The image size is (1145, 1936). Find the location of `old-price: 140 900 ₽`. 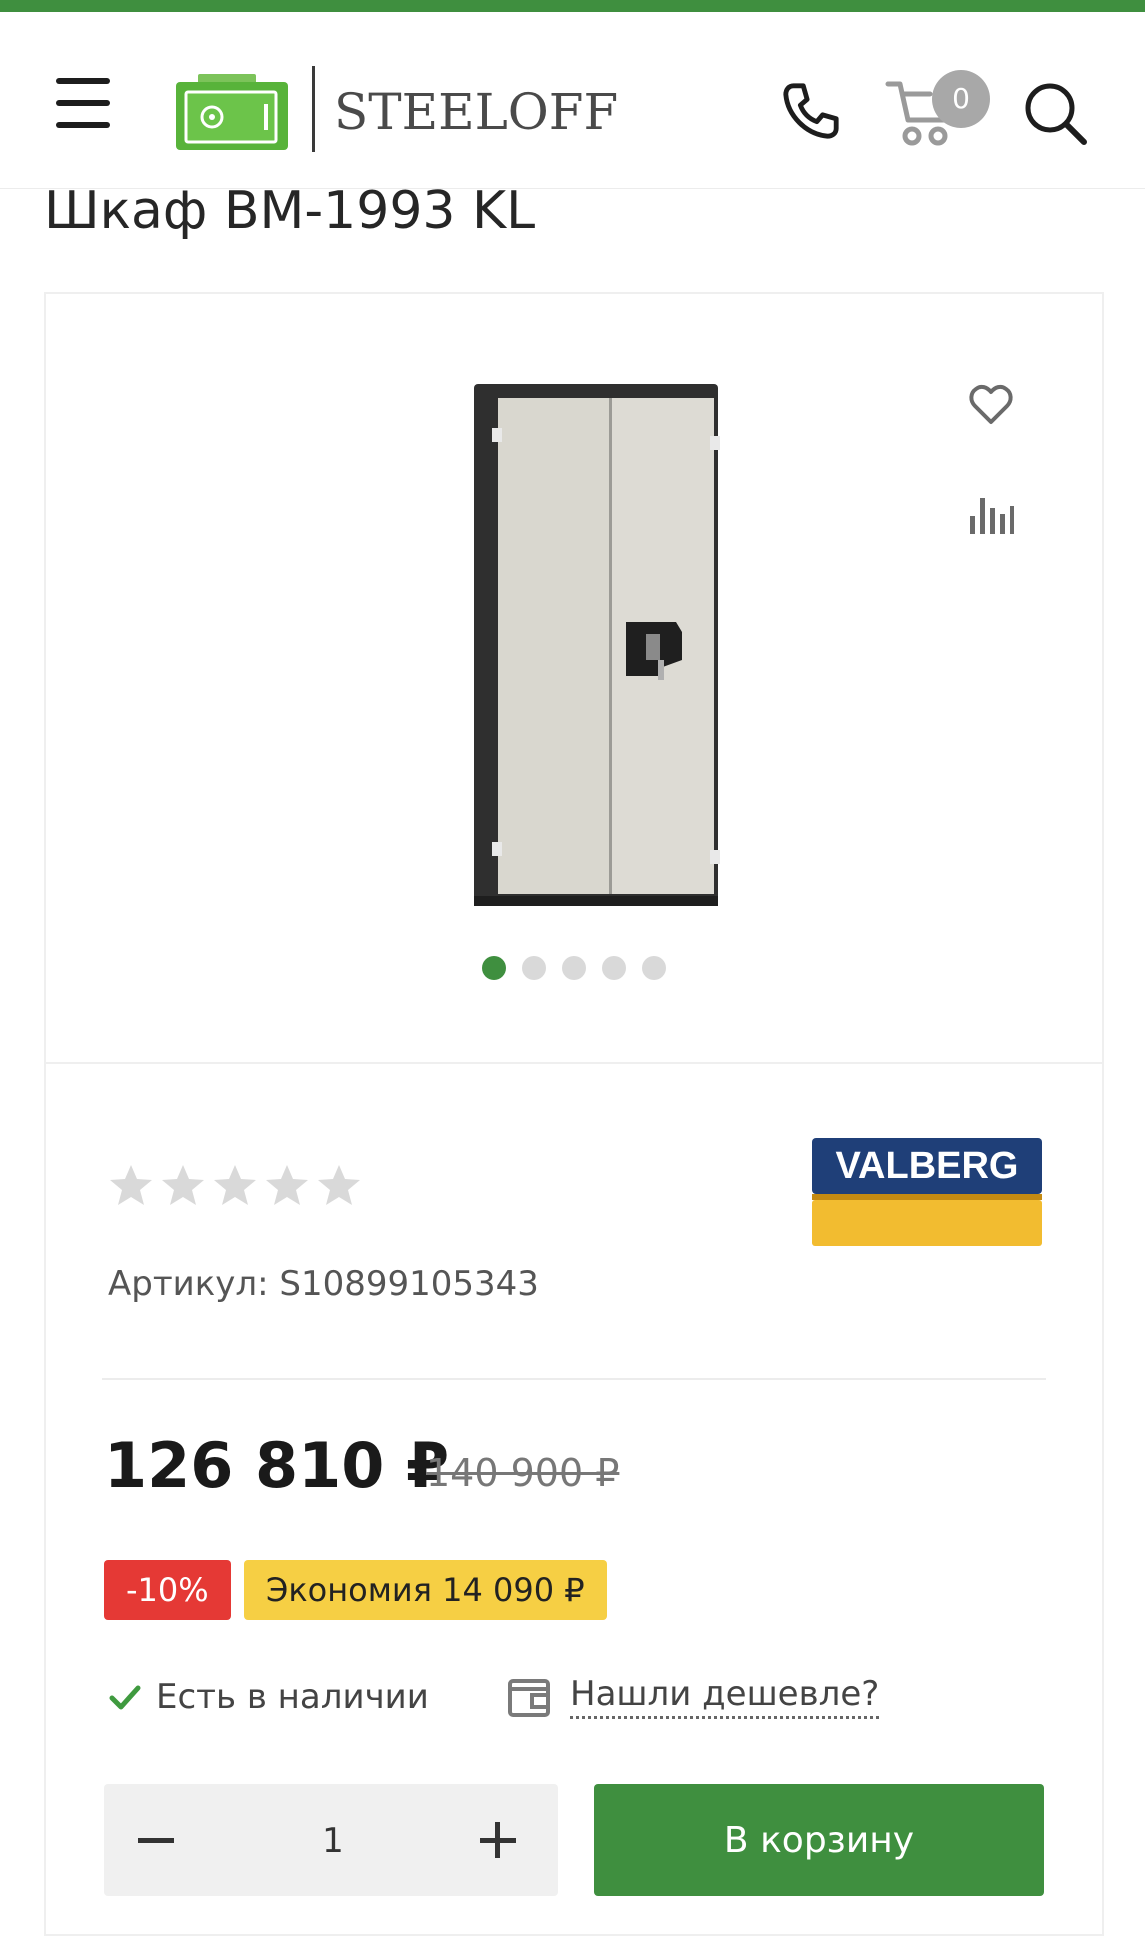

old-price: 140 900 ₽ is located at coordinates (523, 1473).